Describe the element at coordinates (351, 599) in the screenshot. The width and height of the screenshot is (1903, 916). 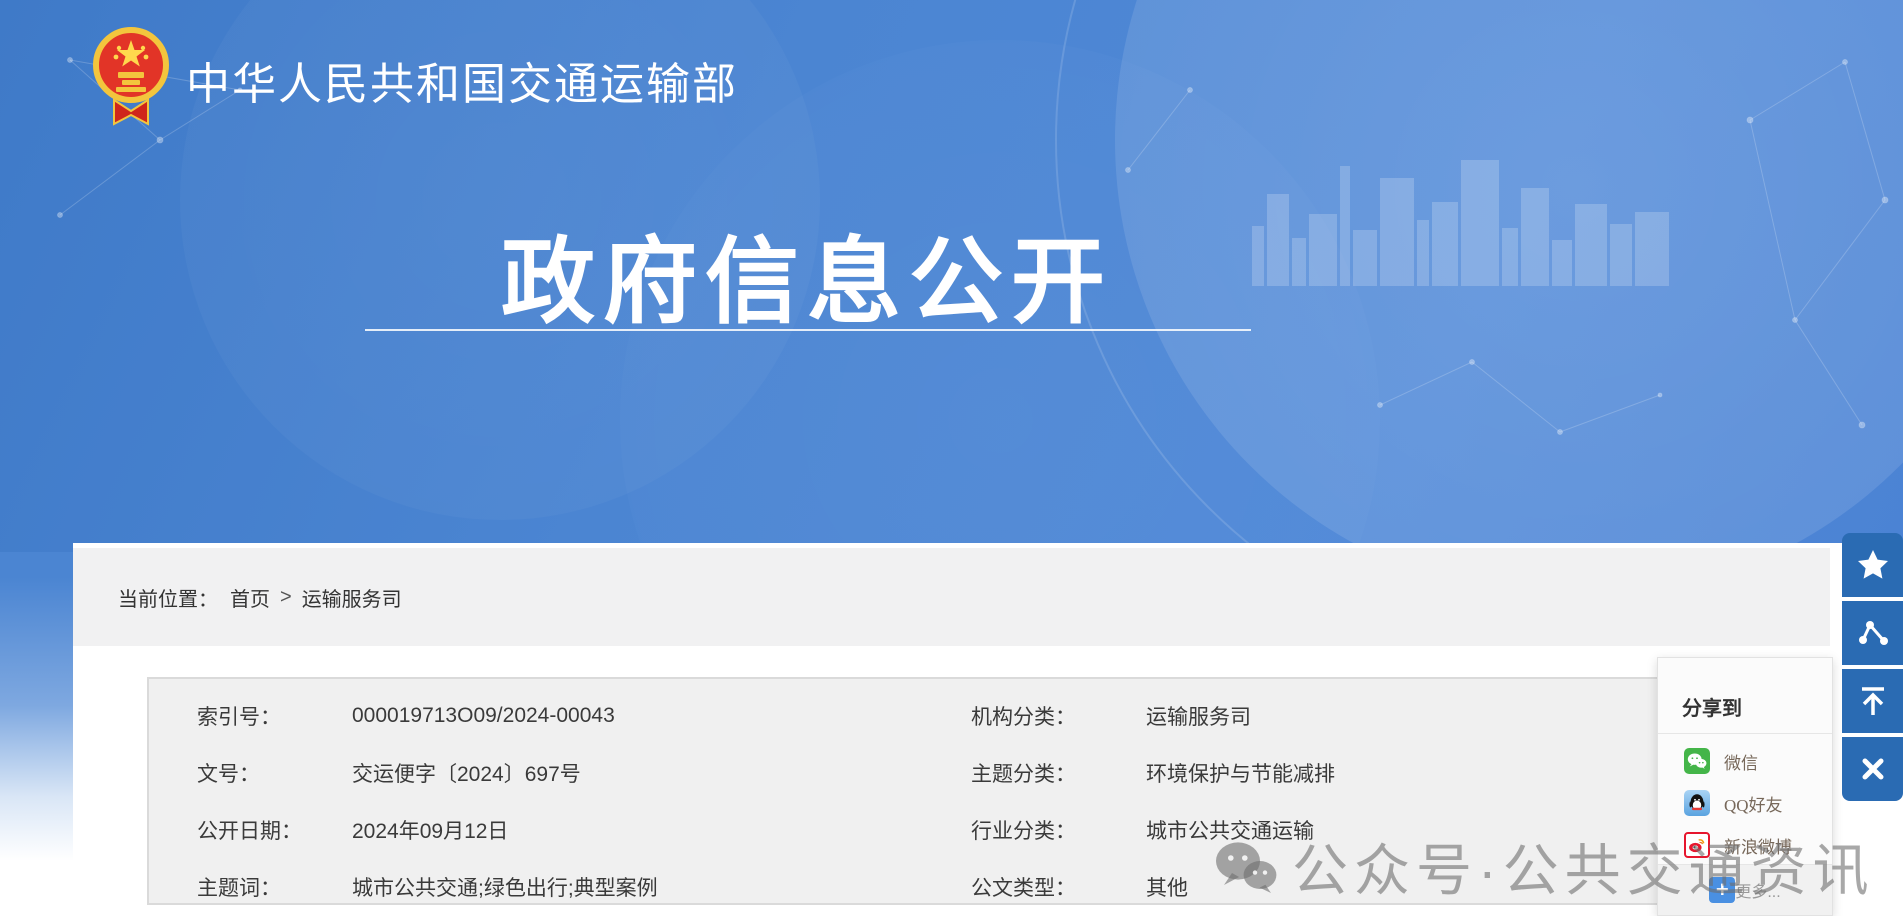
I see `breadcrumb-current: 运输服务司` at that location.